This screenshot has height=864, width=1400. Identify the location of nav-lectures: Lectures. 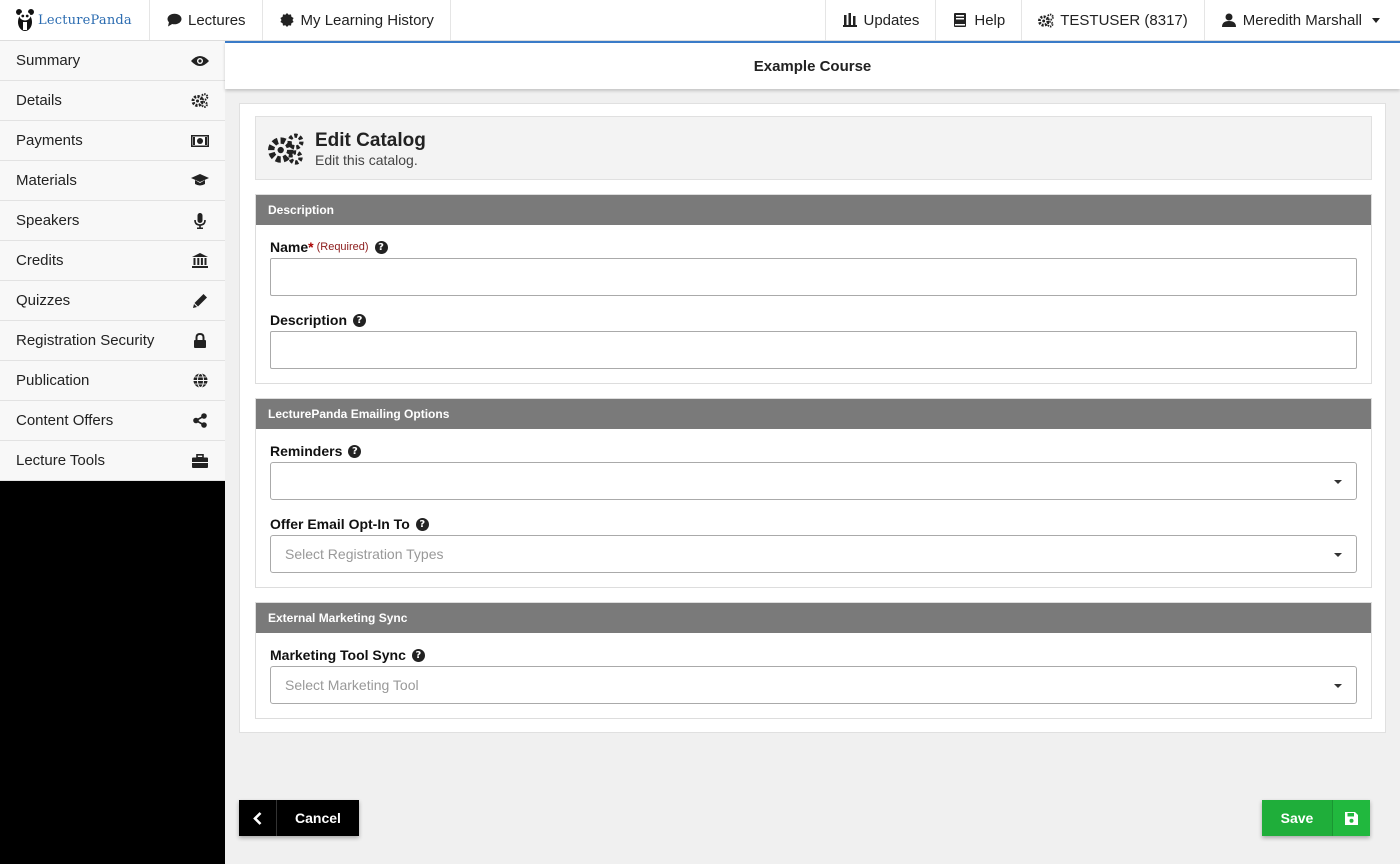
(206, 20).